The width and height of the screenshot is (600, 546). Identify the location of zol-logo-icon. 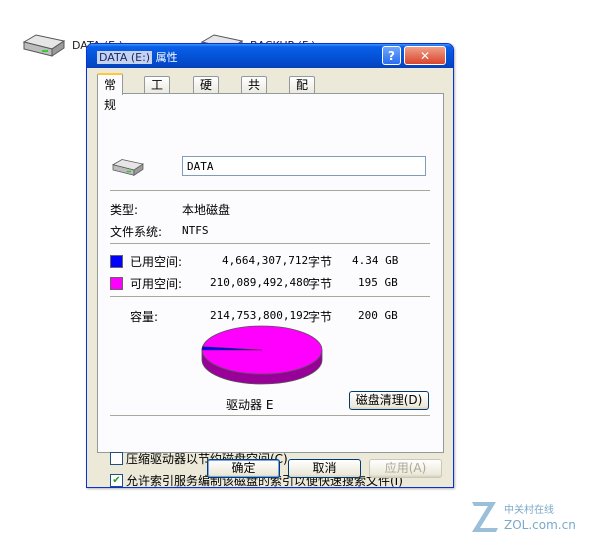
(485, 517).